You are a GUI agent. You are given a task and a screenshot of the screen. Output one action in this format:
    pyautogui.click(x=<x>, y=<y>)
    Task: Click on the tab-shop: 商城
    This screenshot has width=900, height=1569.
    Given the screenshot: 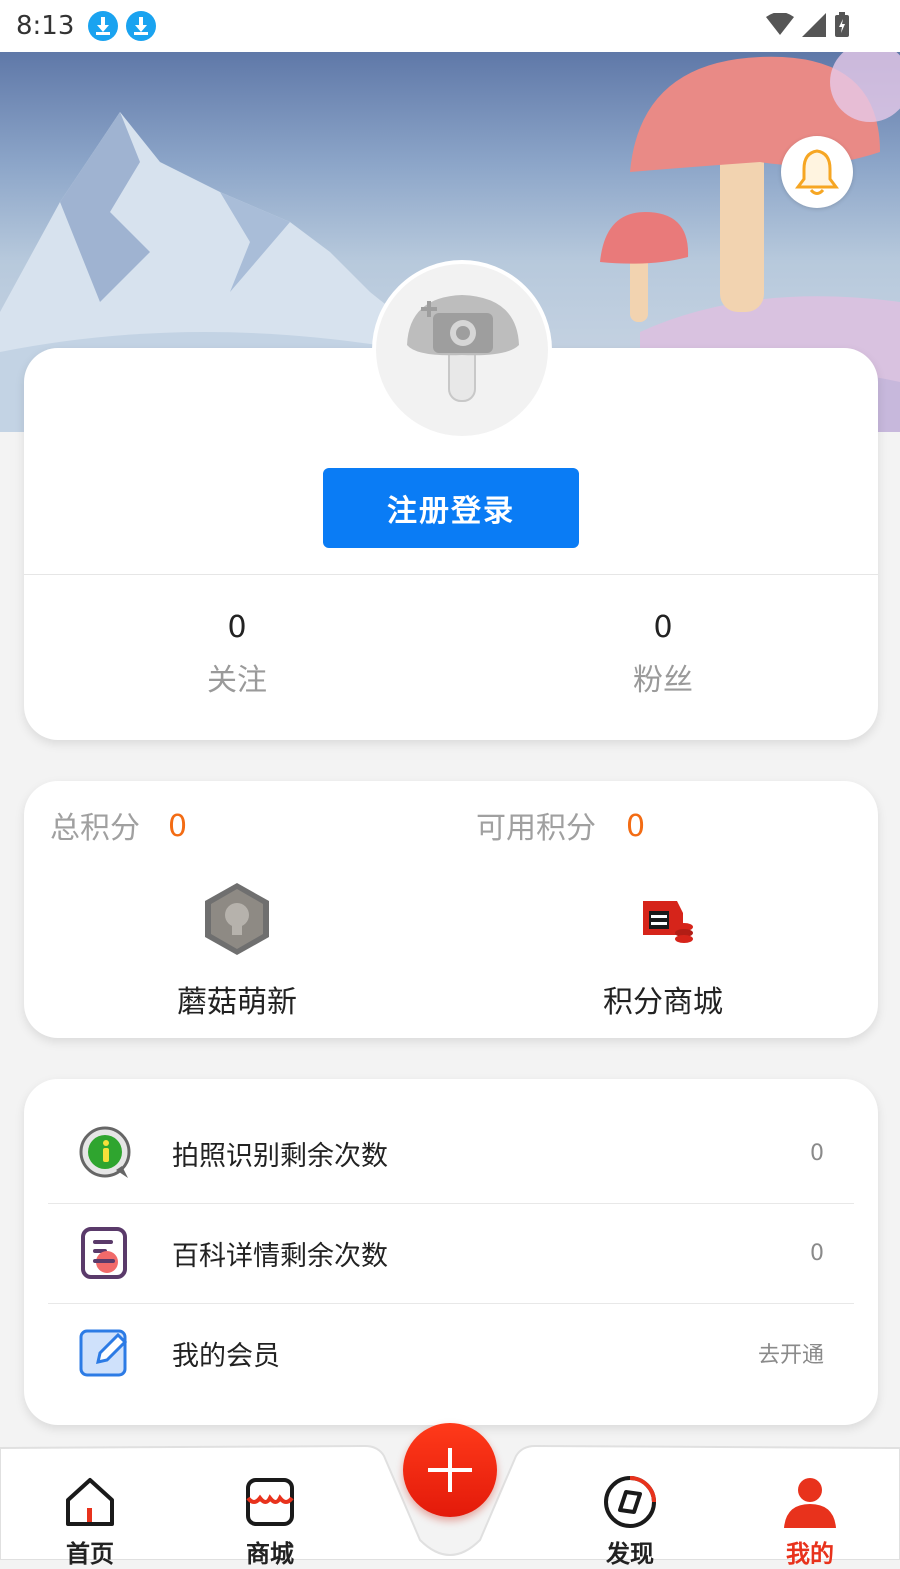 What is the action you would take?
    pyautogui.click(x=270, y=1521)
    